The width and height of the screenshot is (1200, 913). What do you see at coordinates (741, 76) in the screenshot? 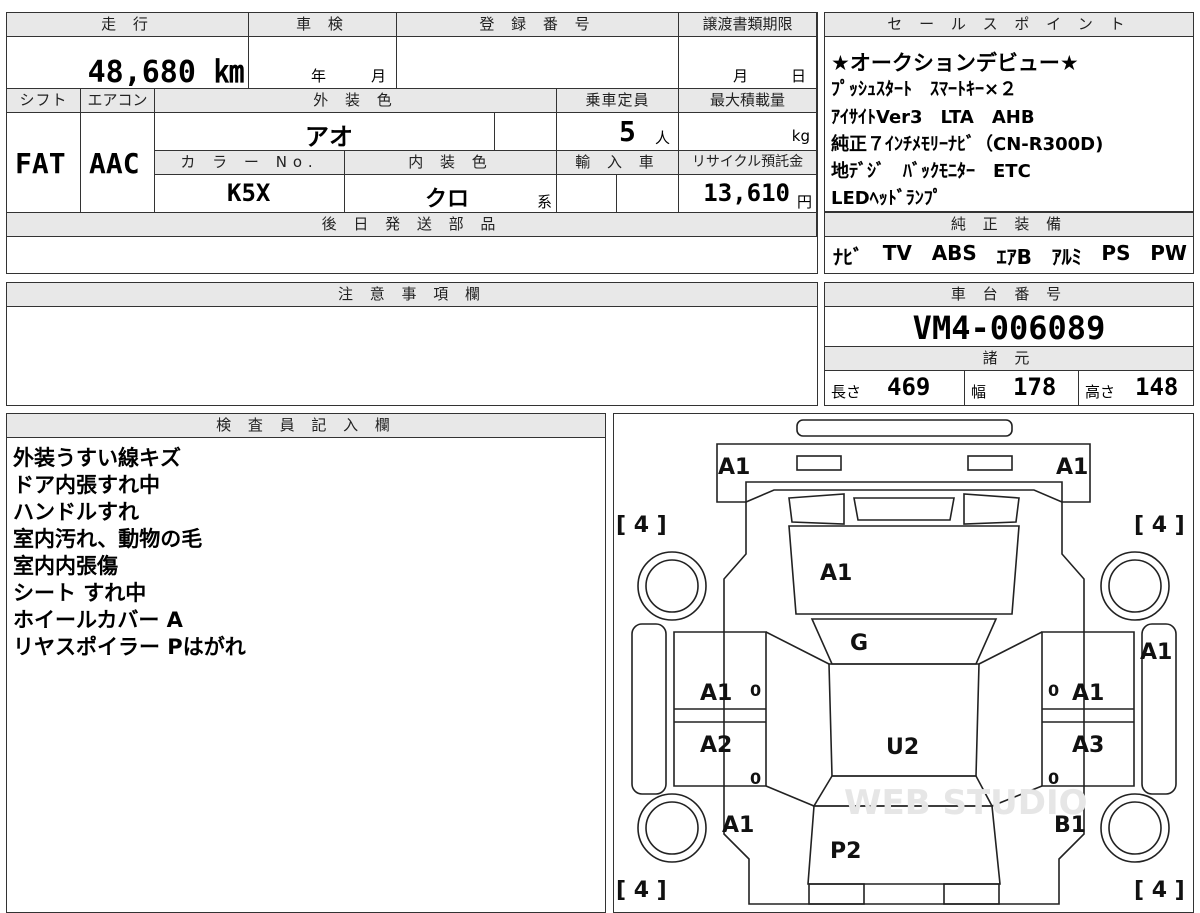
I see `transfer-month-unit: 月` at bounding box center [741, 76].